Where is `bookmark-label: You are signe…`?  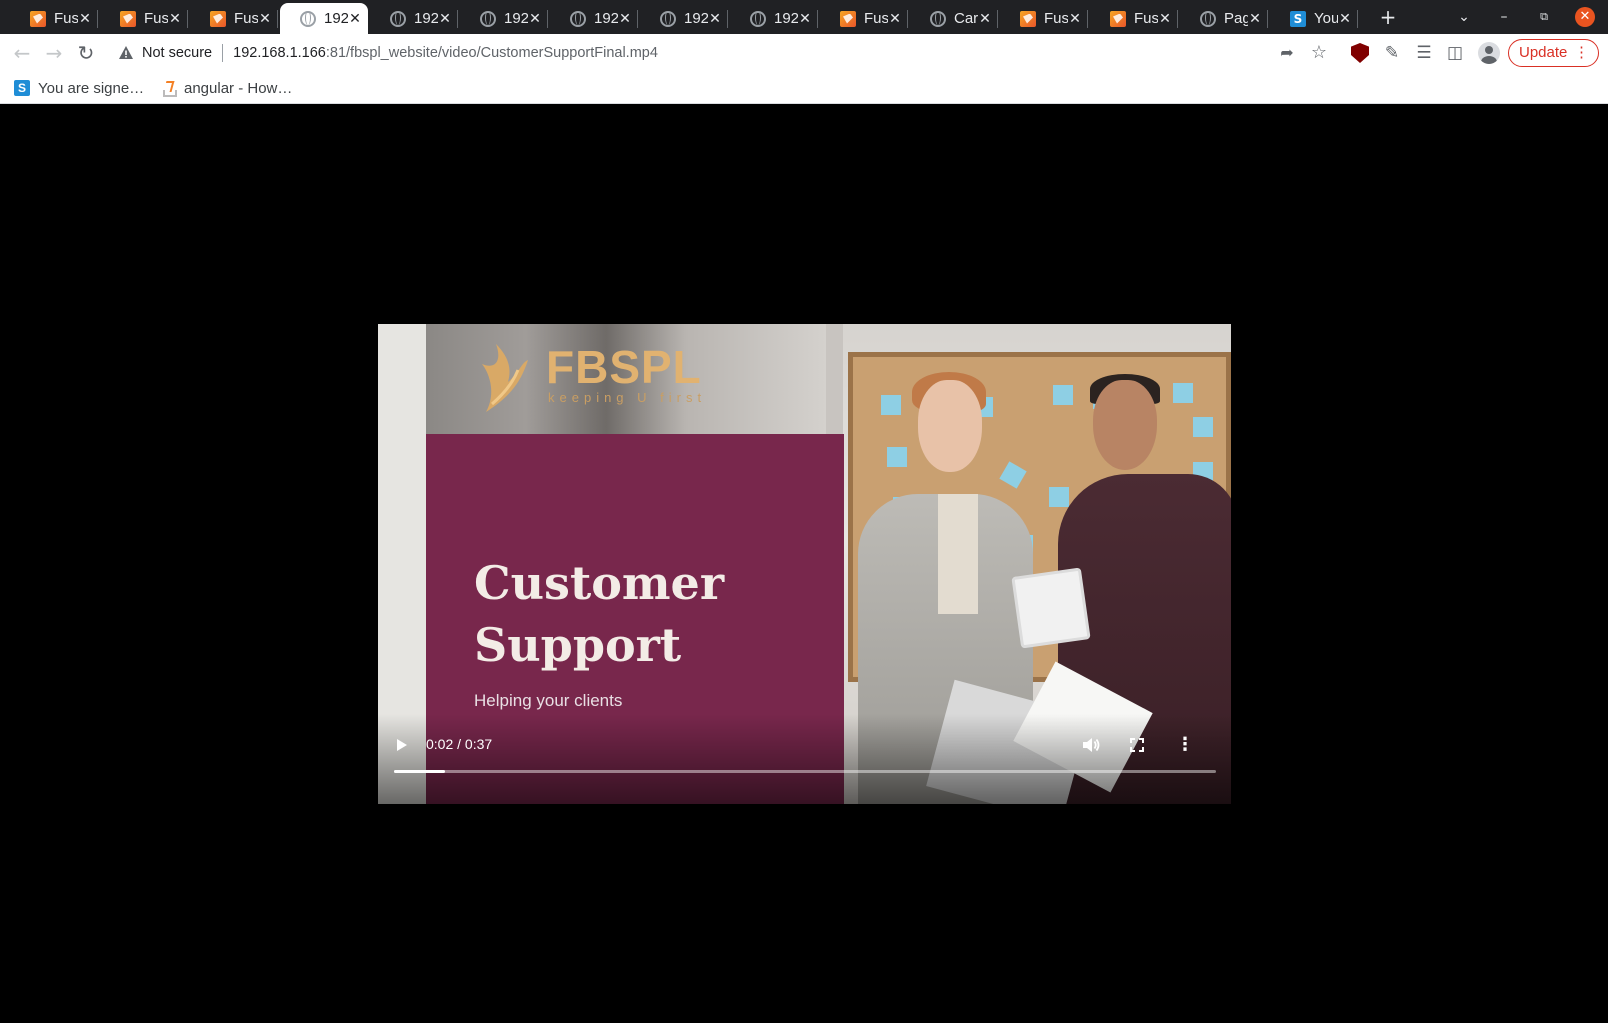 bookmark-label: You are signe… is located at coordinates (91, 88).